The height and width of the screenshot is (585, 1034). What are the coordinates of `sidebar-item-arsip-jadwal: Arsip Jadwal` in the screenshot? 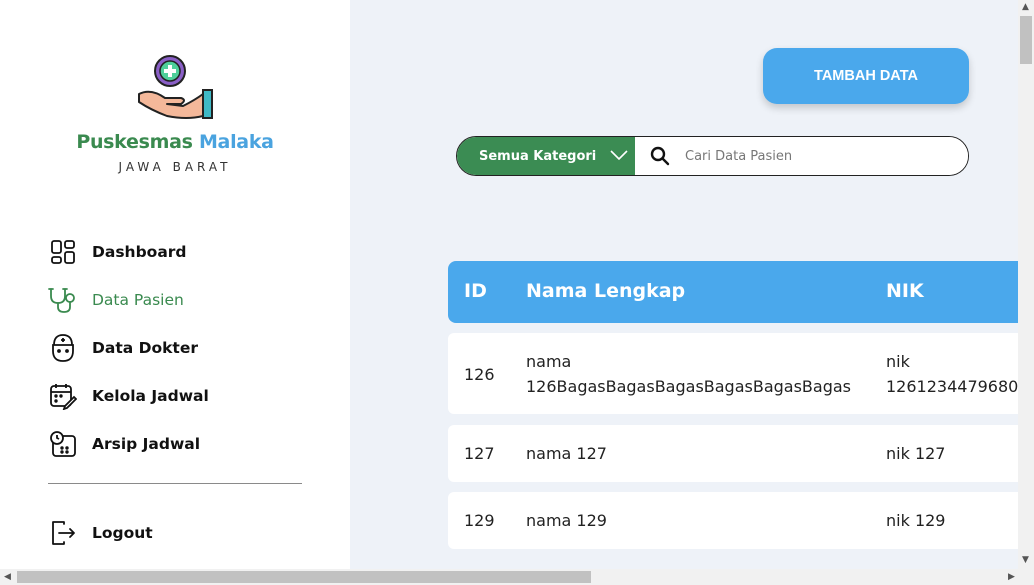 It's located at (128, 444).